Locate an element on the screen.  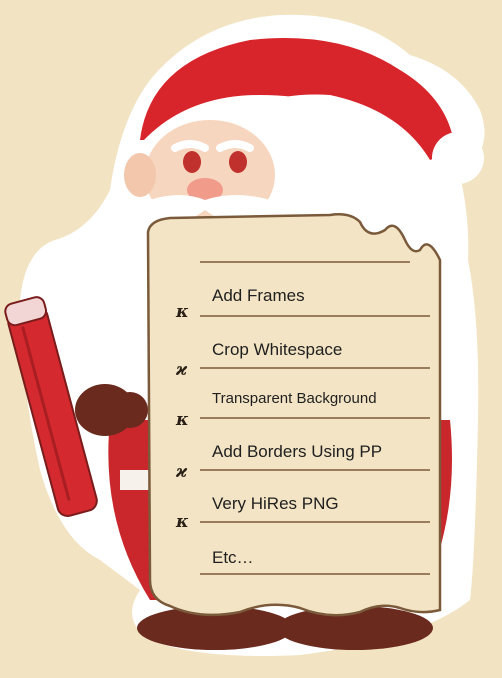
ear is located at coordinates (140, 175).